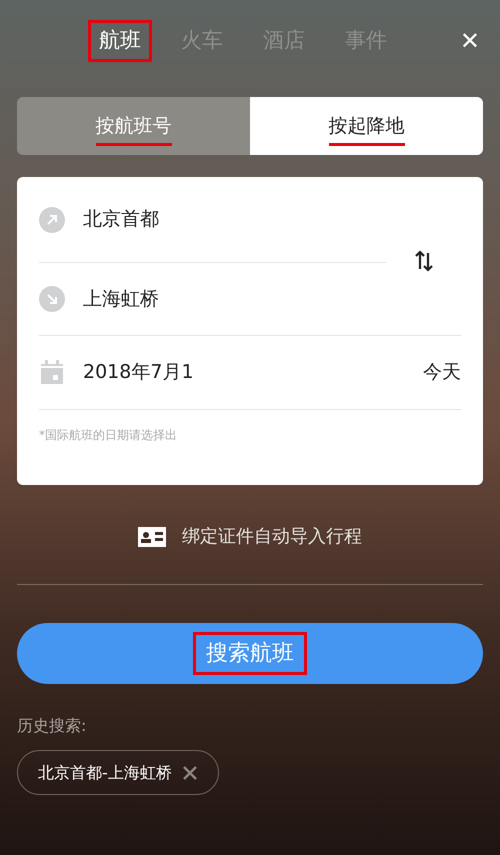 This screenshot has height=855, width=500. I want to click on date-field: 2018年7月1, so click(138, 372).